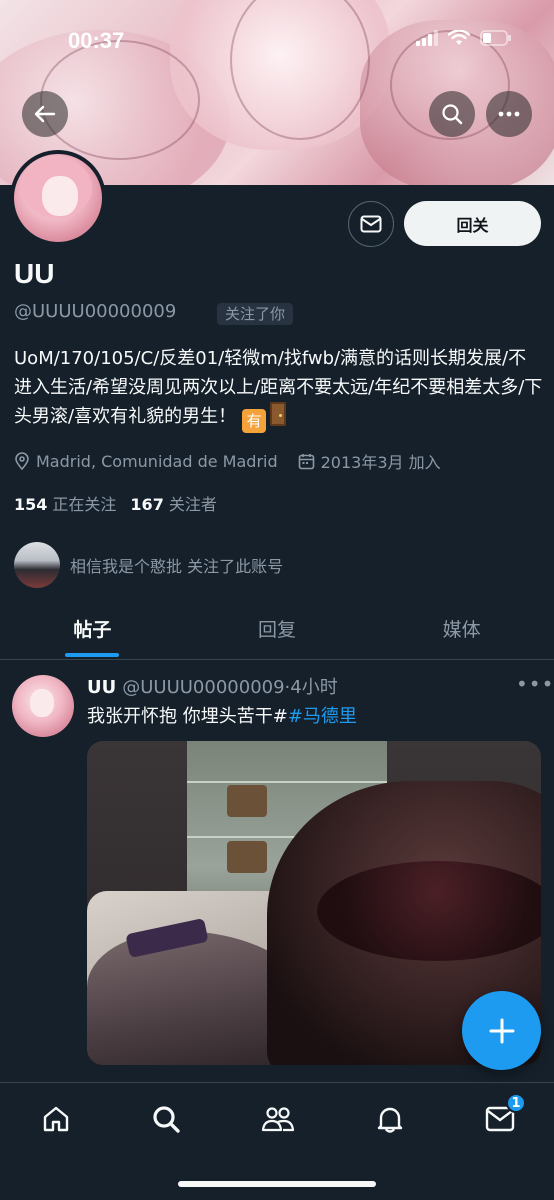 This screenshot has height=1200, width=554. I want to click on post-author-name: UU, so click(101, 687).